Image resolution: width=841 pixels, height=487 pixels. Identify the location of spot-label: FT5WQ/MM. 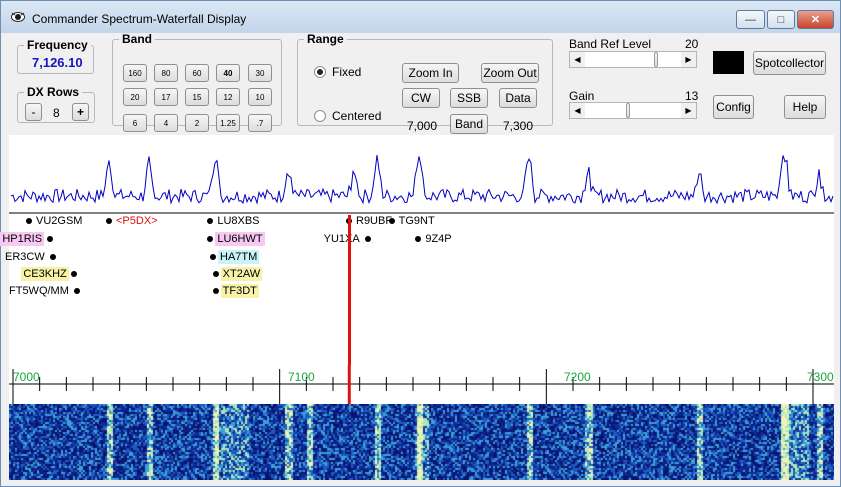
(39, 291).